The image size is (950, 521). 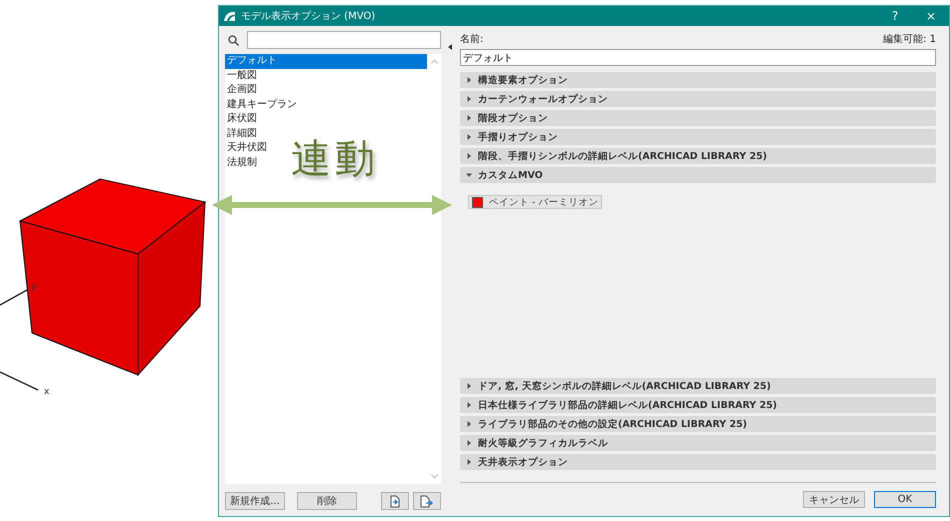 What do you see at coordinates (698, 80) in the screenshot?
I see `section-header: 構造要素オプション` at bounding box center [698, 80].